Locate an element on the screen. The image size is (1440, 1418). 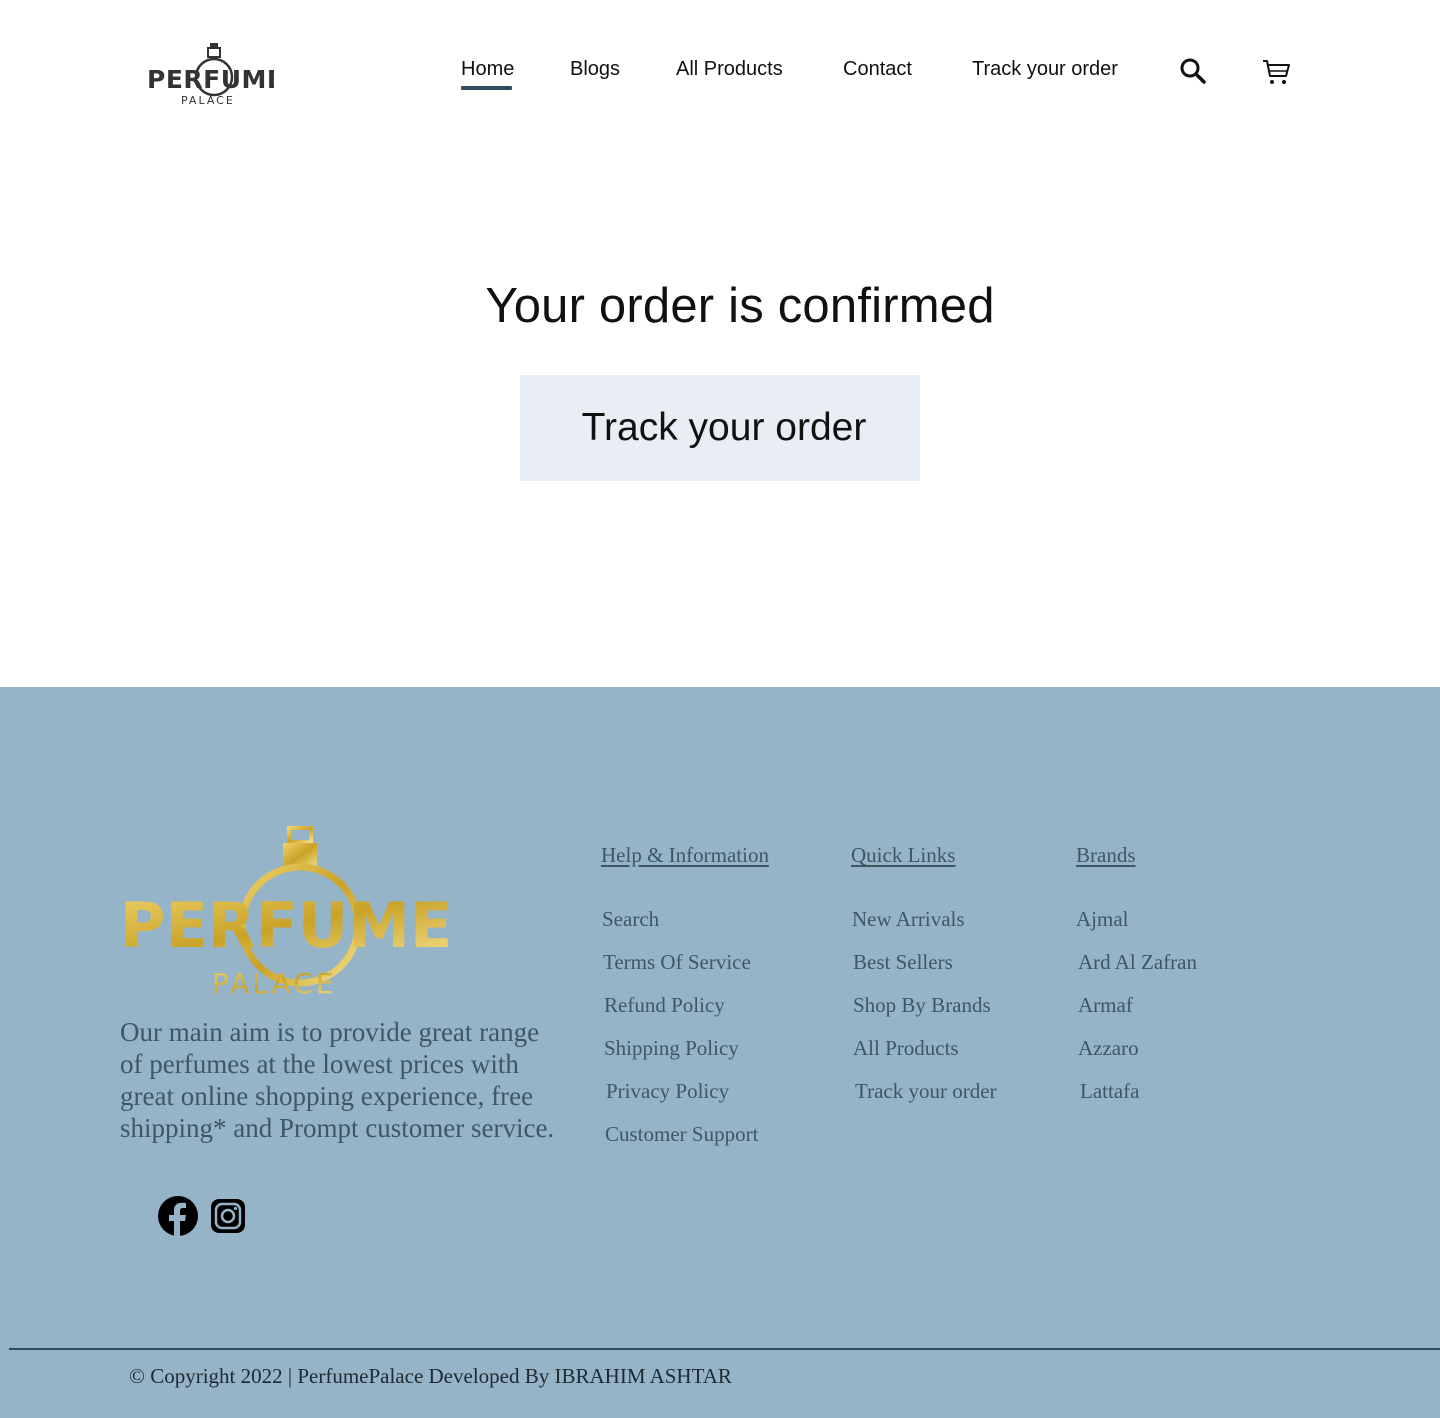
track-order-button: Track your order is located at coordinates (720, 428).